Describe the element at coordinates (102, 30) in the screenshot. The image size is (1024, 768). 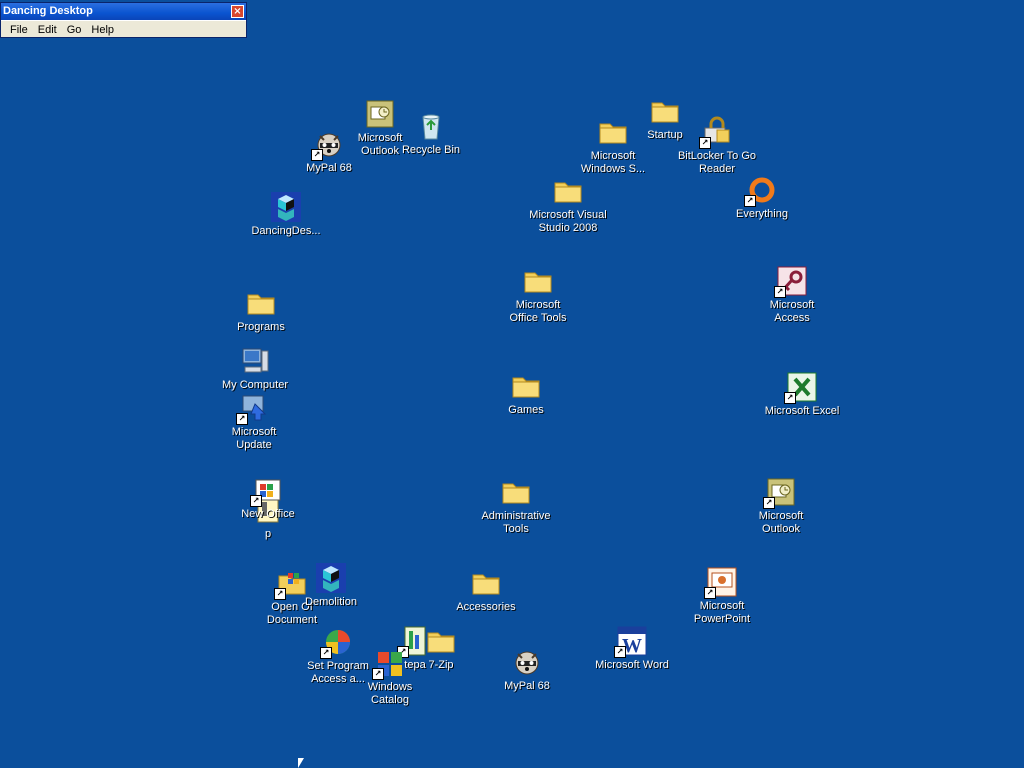
I see `menu-help: Help` at that location.